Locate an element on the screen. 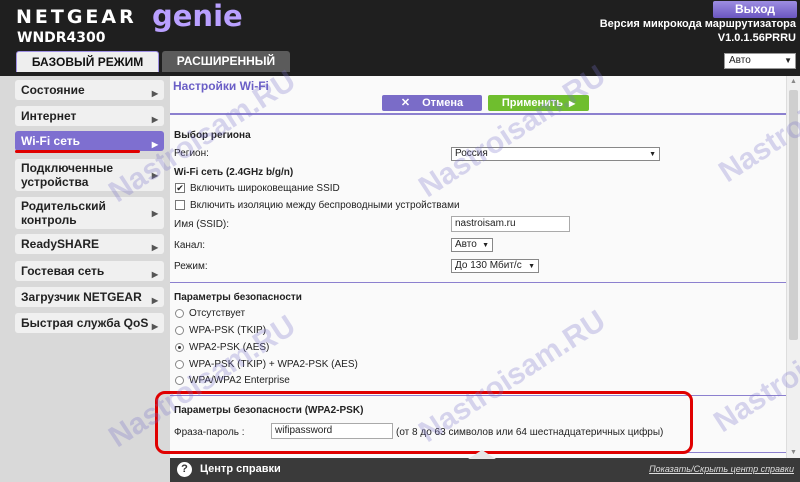 The width and height of the screenshot is (800, 482). sidebar-item-readyshare: ReadySHARE ▶ is located at coordinates (89, 244).